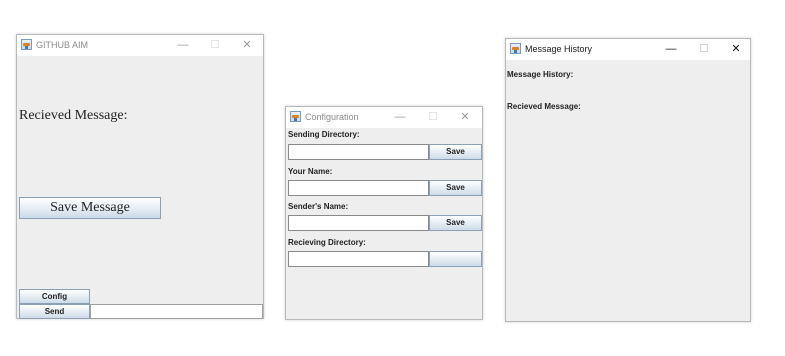 Image resolution: width=785 pixels, height=356 pixels. I want to click on save-sending-directory-button: Save, so click(455, 152).